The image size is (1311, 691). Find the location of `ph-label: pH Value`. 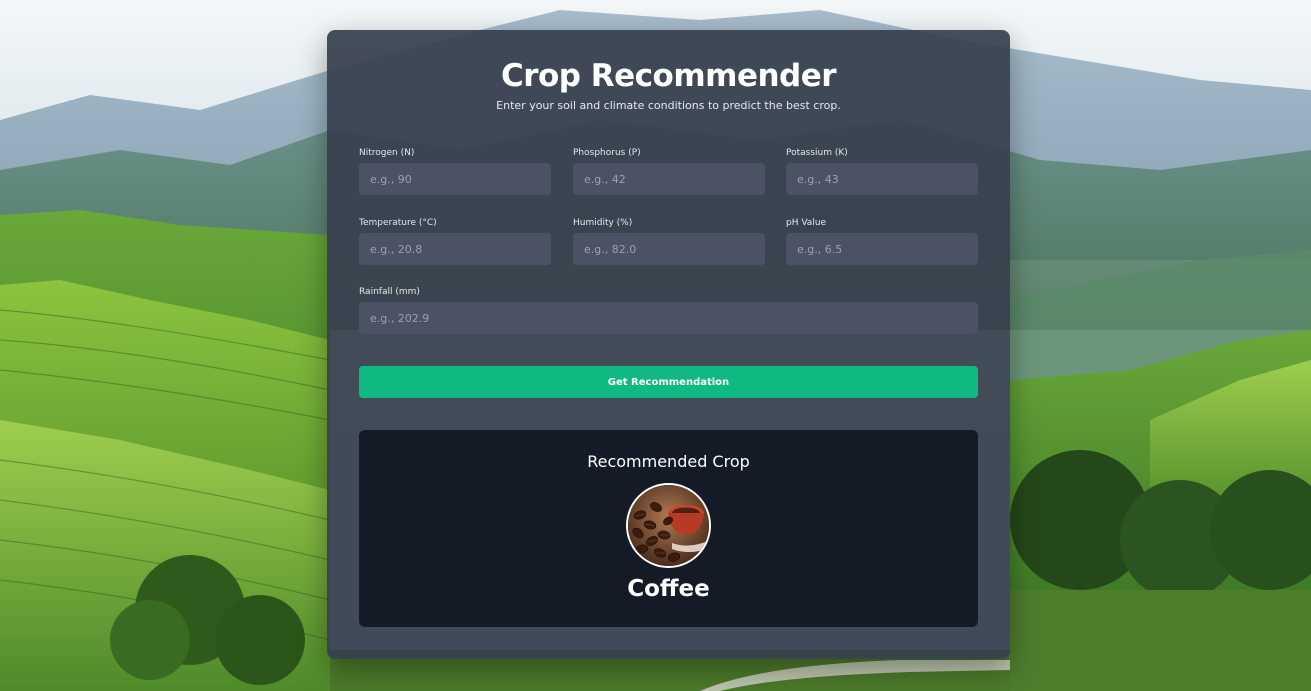

ph-label: pH Value is located at coordinates (806, 223).